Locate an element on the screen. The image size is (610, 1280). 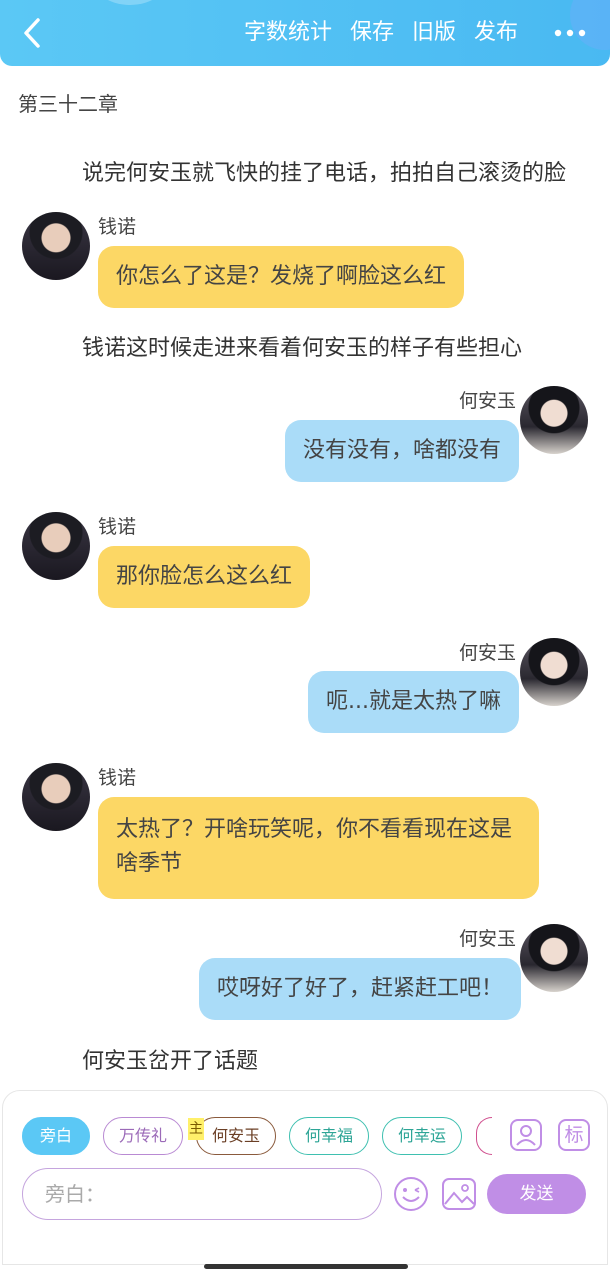
role-chip-narrator: 旁白 is located at coordinates (56, 1136).